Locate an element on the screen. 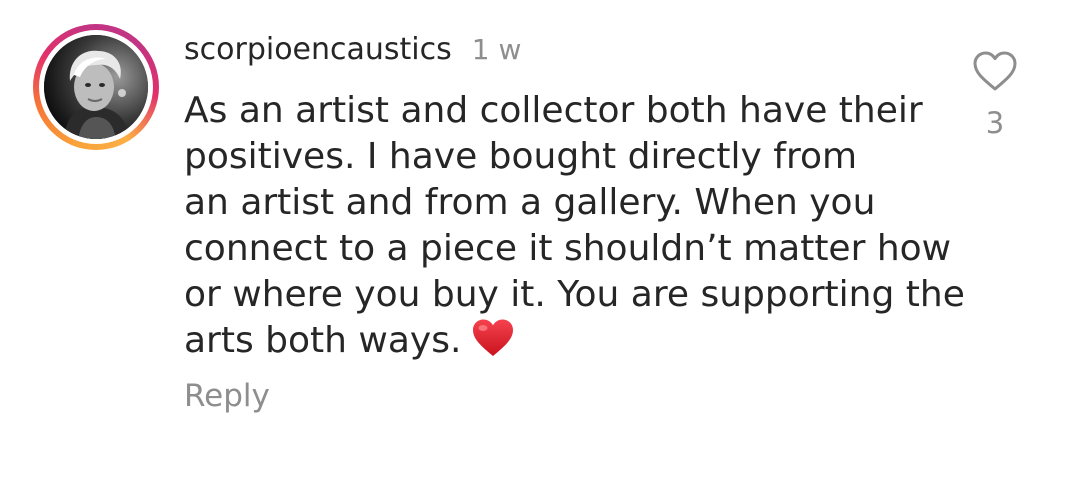 The width and height of the screenshot is (1080, 481). comment-header: scorpioencaustics 1 w is located at coordinates (352, 52).